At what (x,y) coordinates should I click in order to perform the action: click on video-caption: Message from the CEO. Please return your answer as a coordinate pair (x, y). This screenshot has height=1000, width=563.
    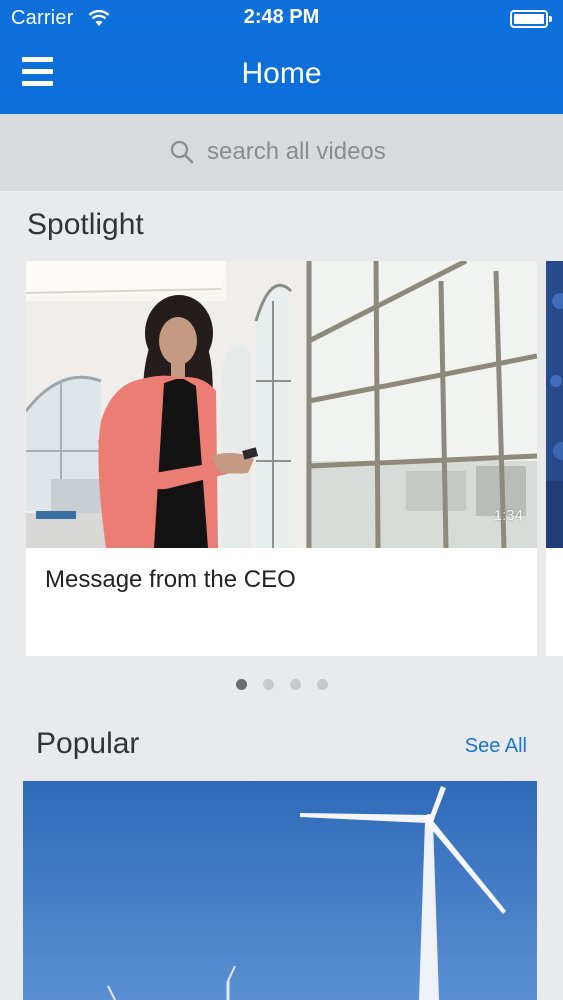
    Looking at the image, I should click on (170, 579).